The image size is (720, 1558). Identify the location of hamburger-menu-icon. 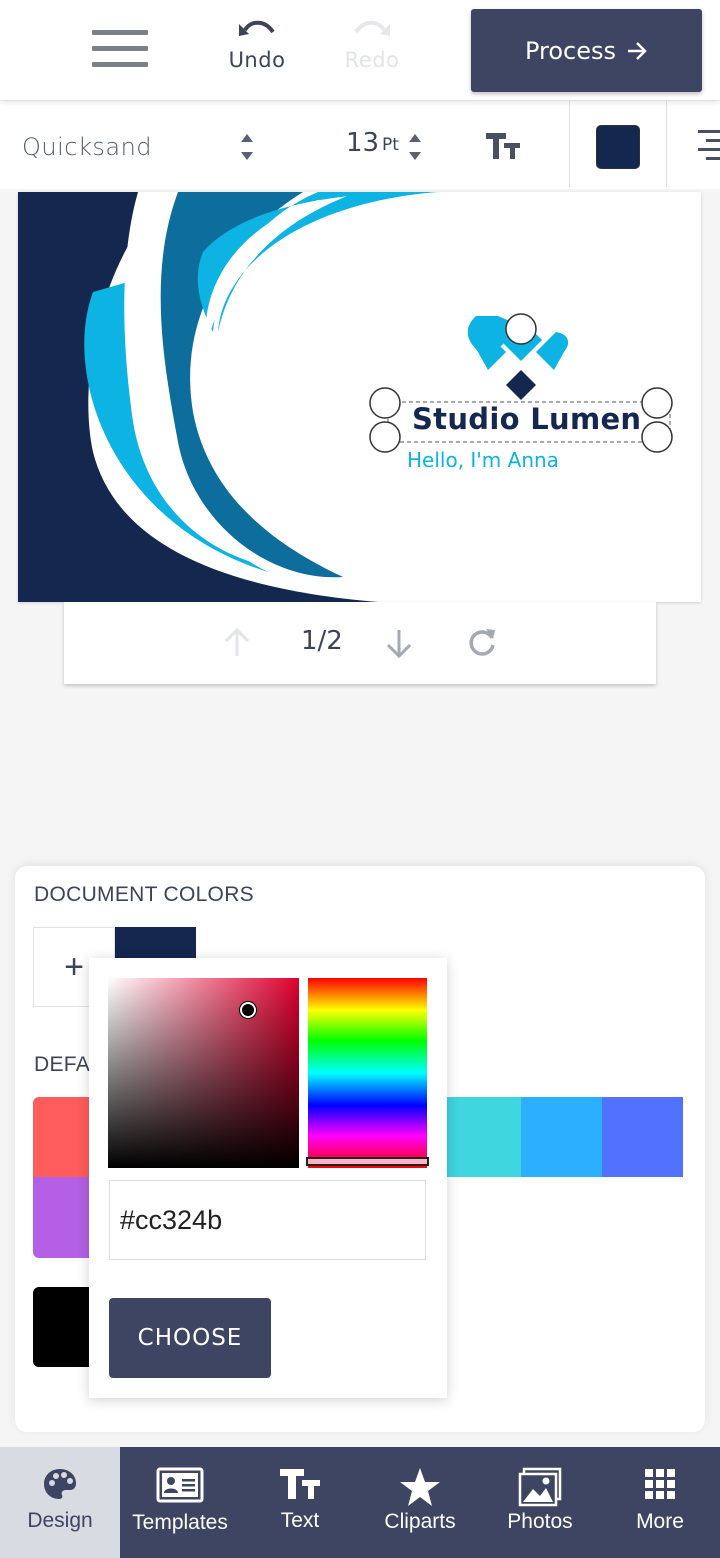
(120, 49).